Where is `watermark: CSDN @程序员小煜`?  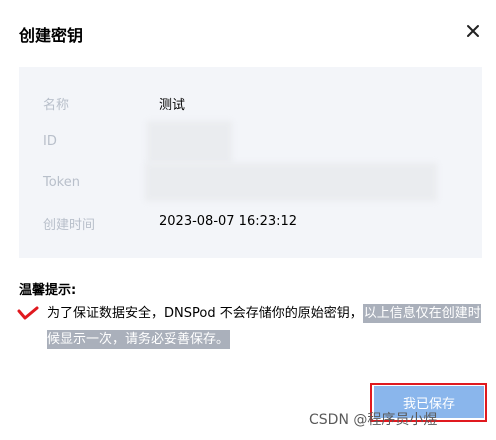
watermark: CSDN @程序员小煜 is located at coordinates (373, 420).